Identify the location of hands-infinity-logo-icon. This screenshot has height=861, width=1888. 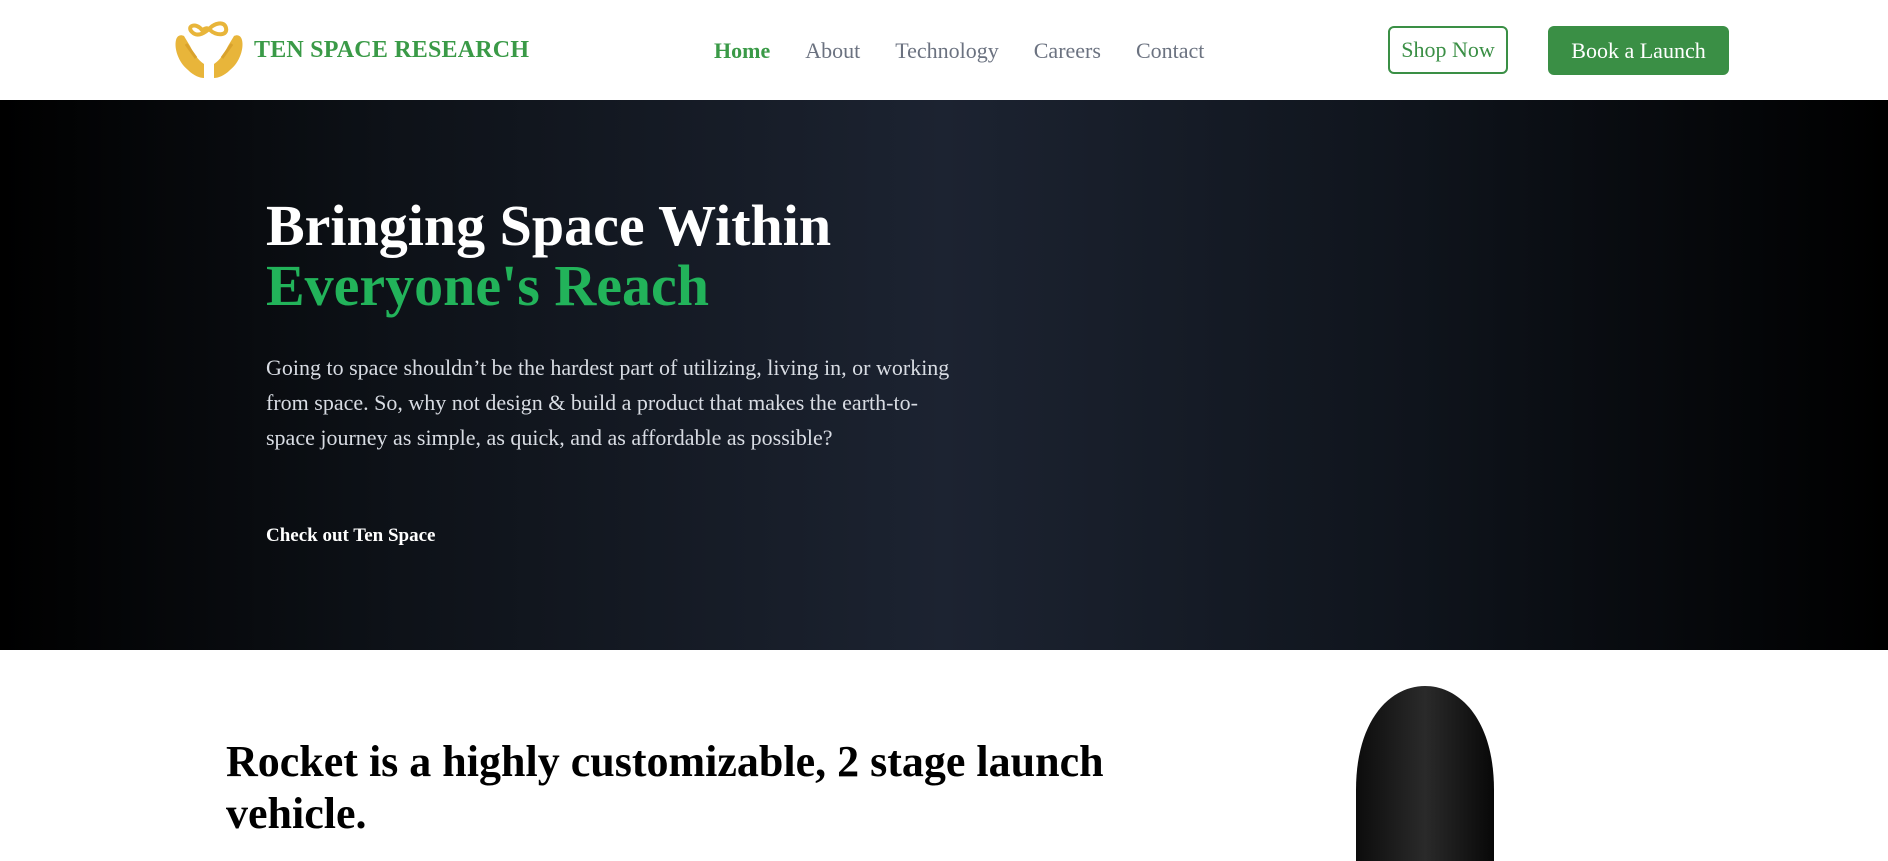
(209, 49).